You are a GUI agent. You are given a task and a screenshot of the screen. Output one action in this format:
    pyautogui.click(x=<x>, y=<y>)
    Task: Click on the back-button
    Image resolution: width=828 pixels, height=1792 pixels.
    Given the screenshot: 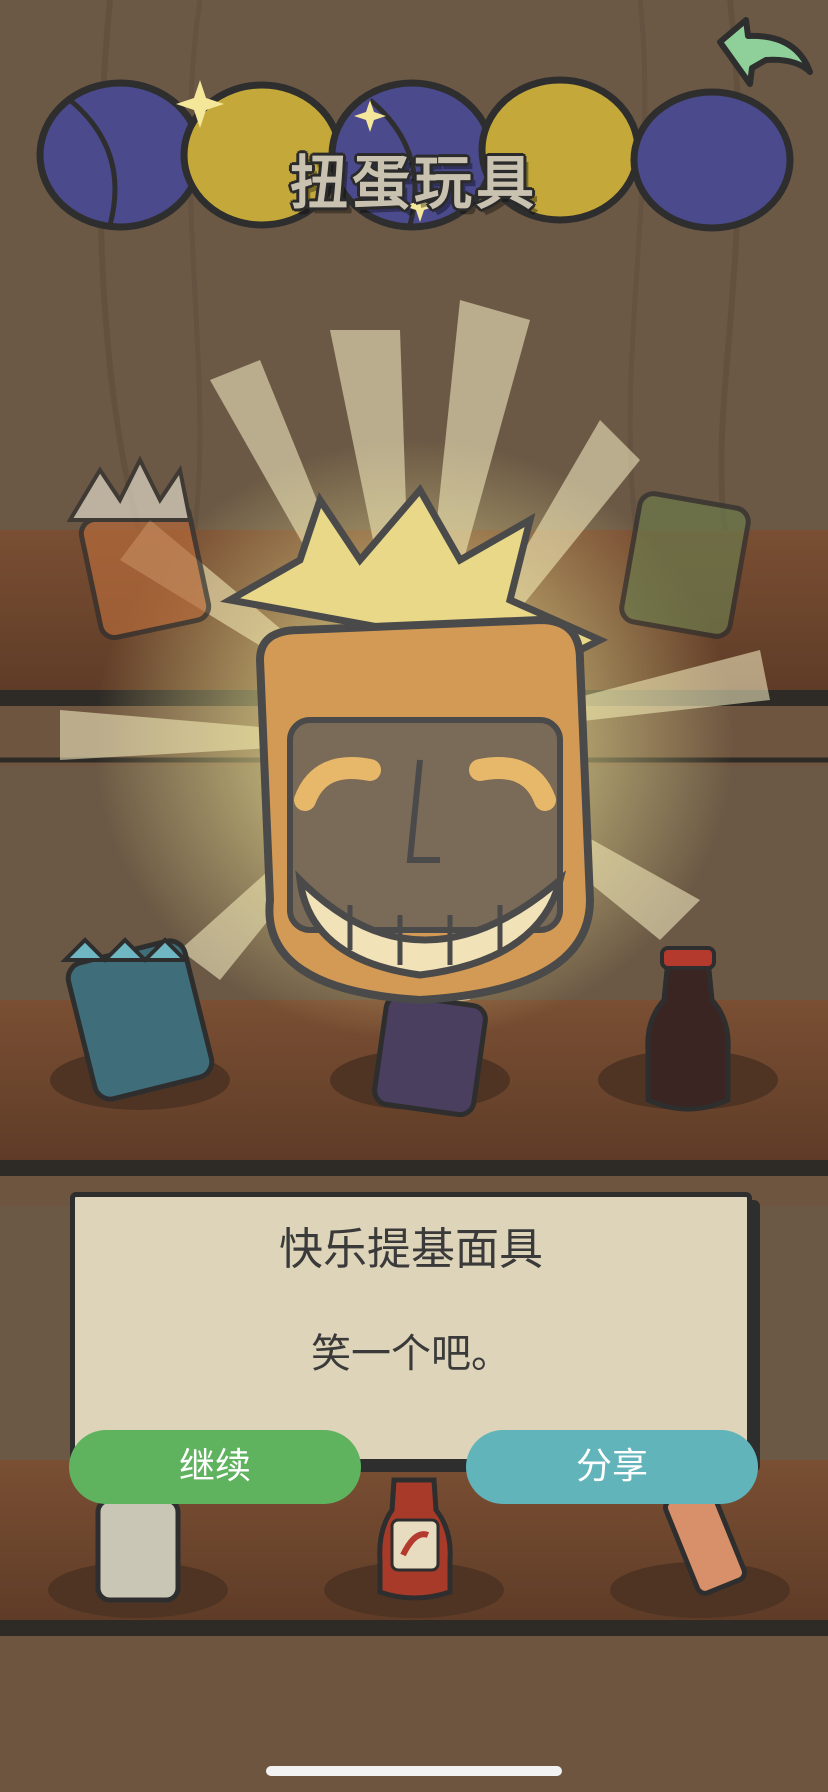 What is the action you would take?
    pyautogui.click(x=762, y=56)
    